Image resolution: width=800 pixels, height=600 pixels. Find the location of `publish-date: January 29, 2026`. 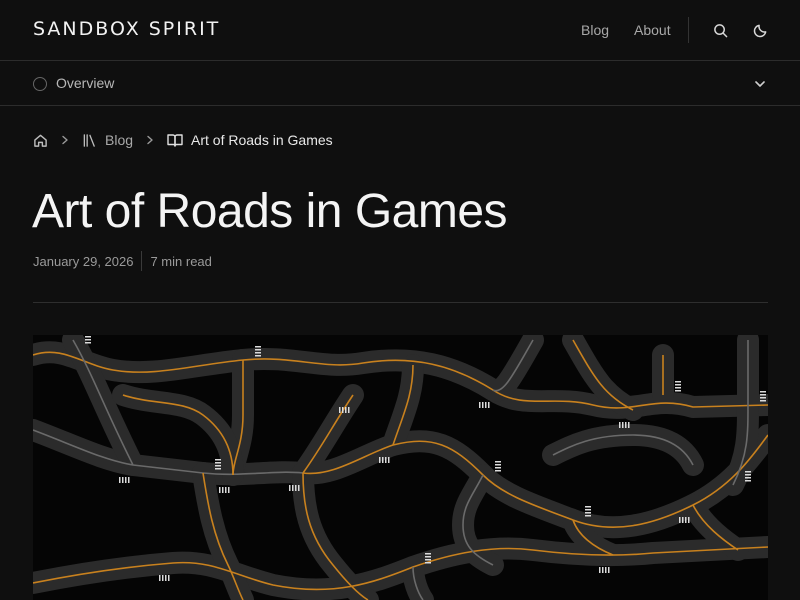

publish-date: January 29, 2026 is located at coordinates (83, 261).